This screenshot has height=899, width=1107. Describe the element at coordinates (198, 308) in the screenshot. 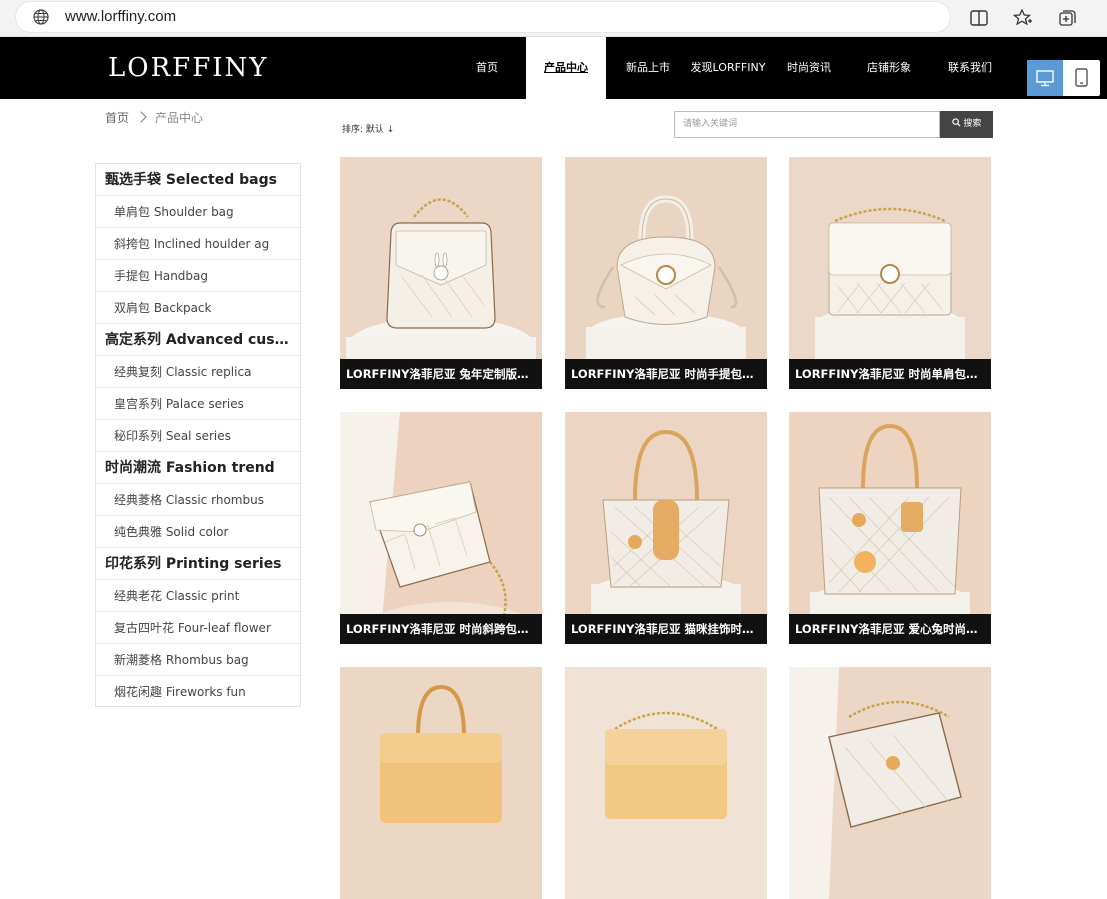

I see `subcategory-item: 双肩包 Backpack` at that location.